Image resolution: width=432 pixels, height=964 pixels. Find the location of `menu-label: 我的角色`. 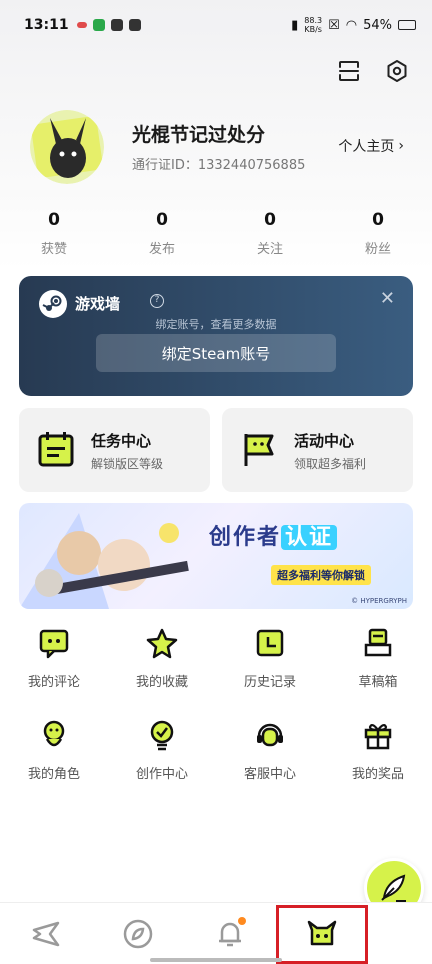

menu-label: 我的角色 is located at coordinates (53, 774).